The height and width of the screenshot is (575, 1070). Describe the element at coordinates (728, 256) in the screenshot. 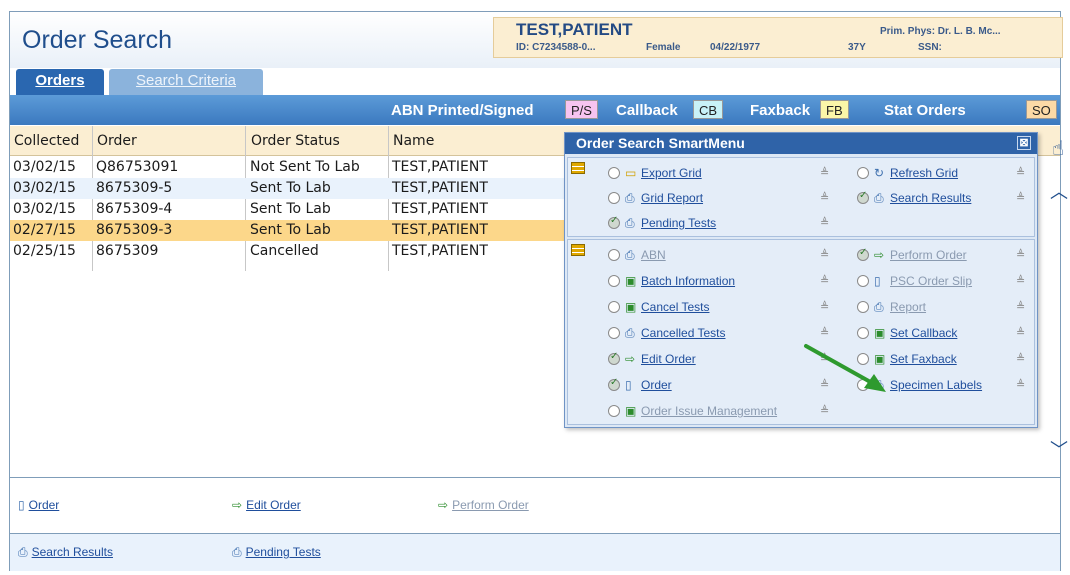

I see `menu-item-abn: ⎙ ABN ≜` at that location.